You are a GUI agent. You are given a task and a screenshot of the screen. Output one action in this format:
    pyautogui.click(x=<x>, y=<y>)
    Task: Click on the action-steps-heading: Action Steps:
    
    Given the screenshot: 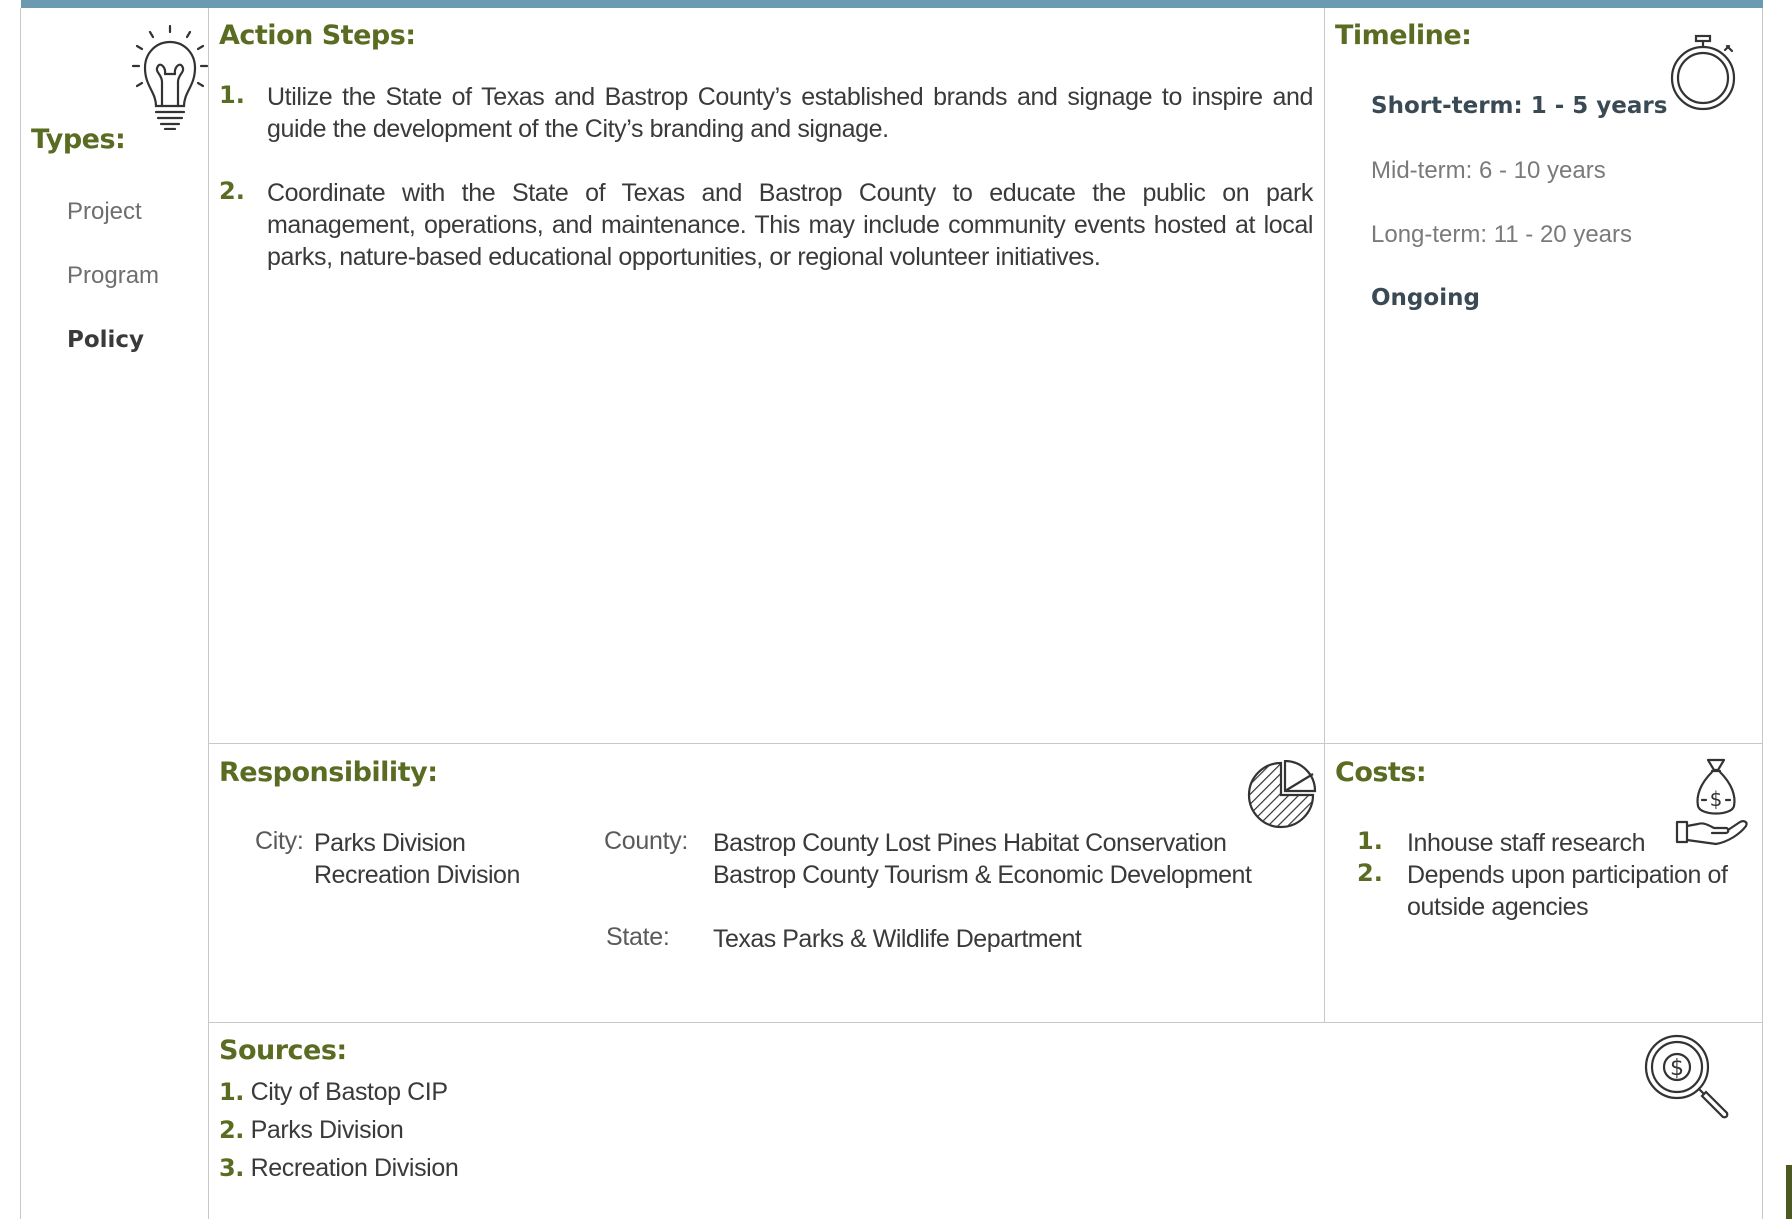 What is the action you would take?
    pyautogui.click(x=317, y=35)
    